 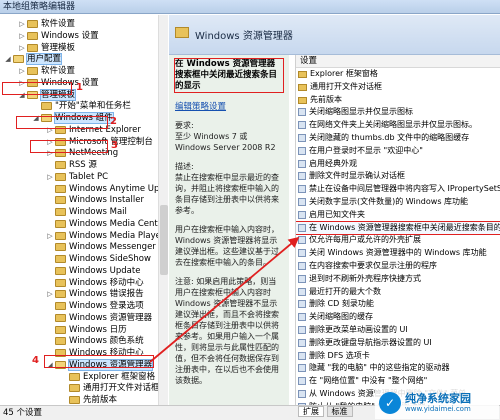 I want to click on settings-count: 45 个设置, so click(x=23, y=413).